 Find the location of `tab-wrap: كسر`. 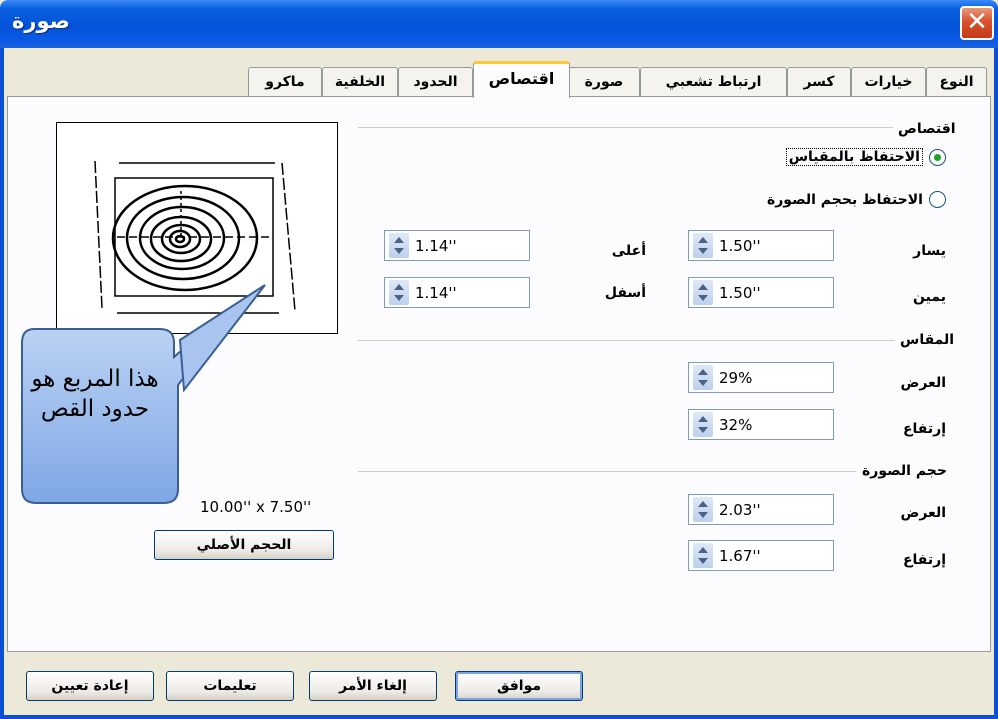

tab-wrap: كسر is located at coordinates (819, 82).